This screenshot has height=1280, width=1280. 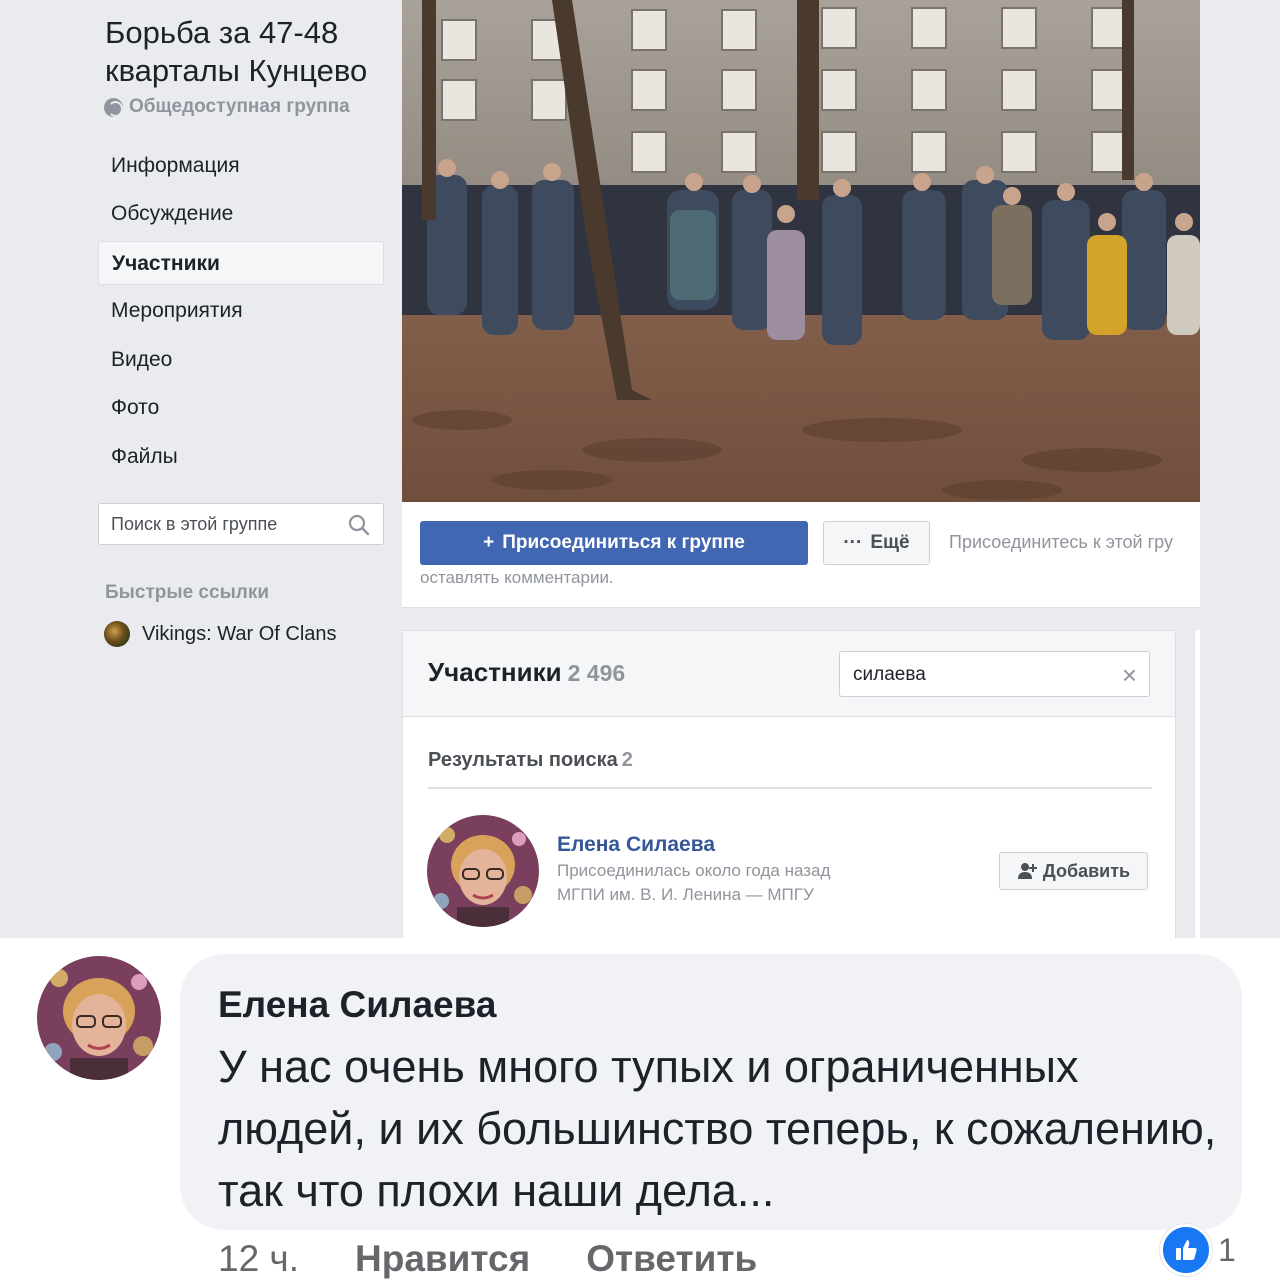 What do you see at coordinates (442, 1259) in the screenshot?
I see `like-button: Нравится` at bounding box center [442, 1259].